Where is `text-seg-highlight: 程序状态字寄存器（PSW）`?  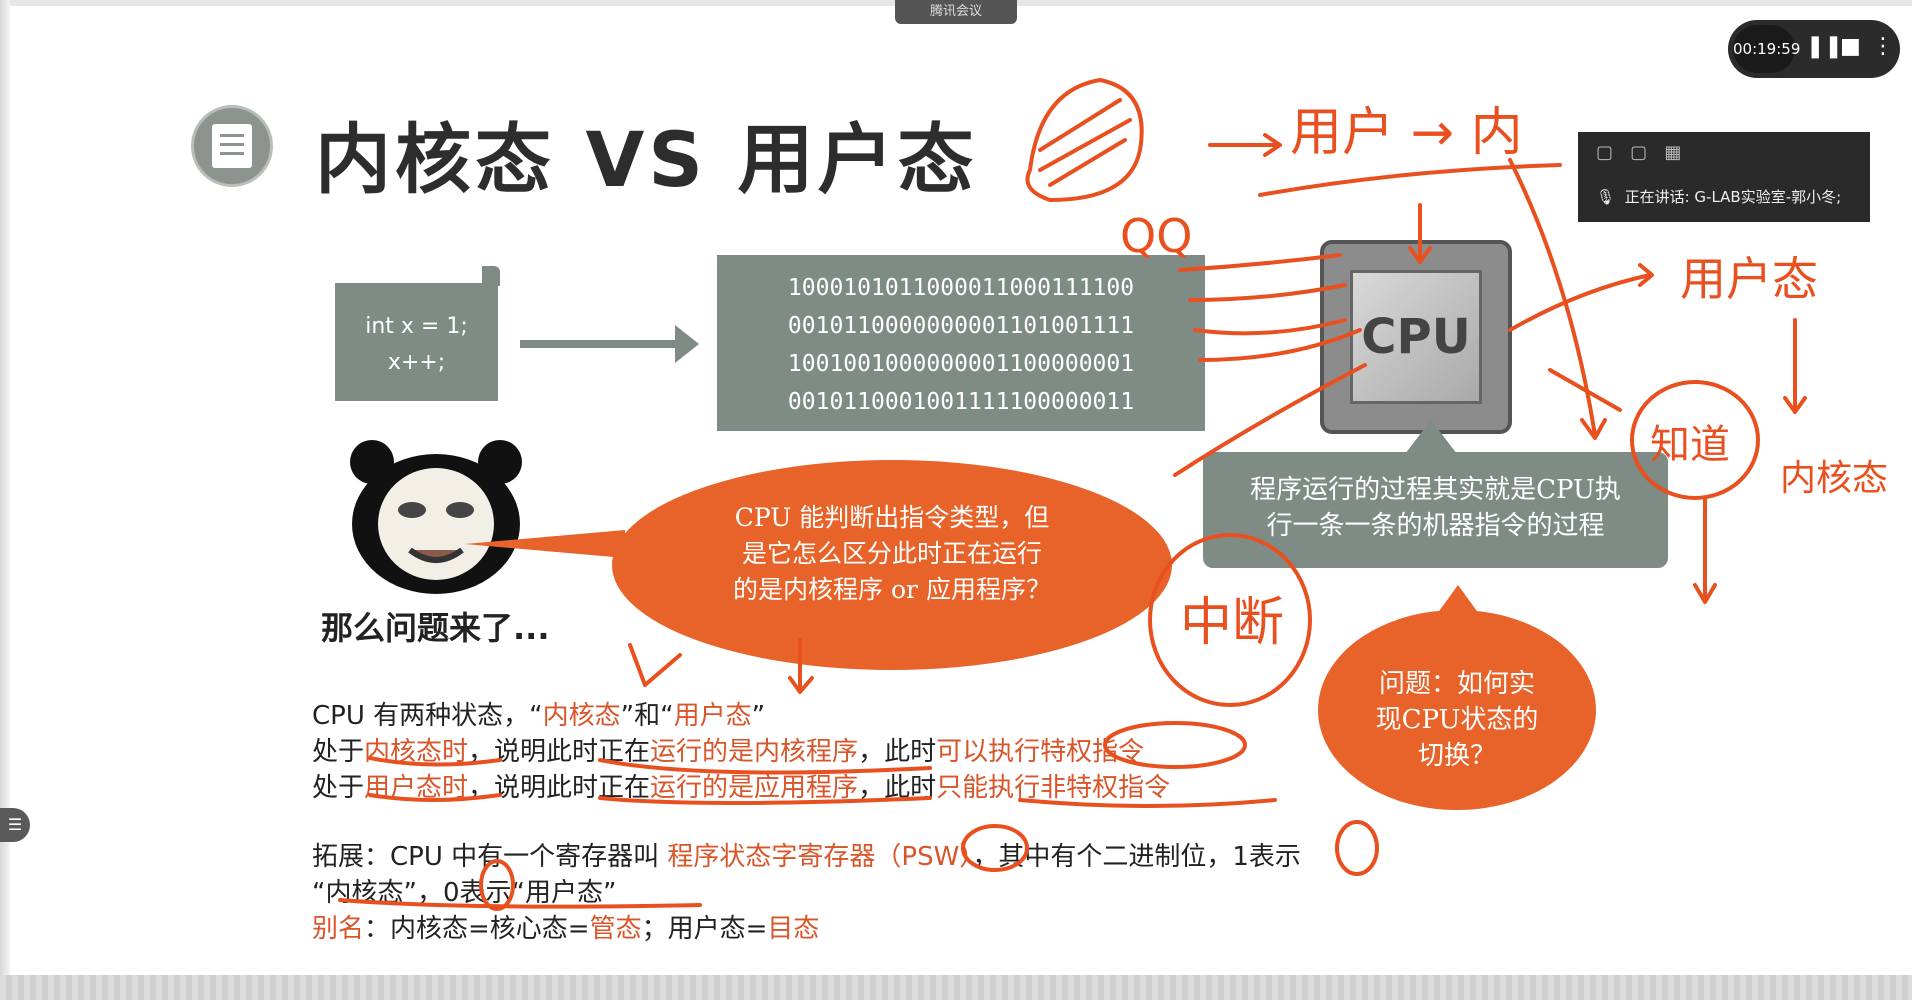 text-seg-highlight: 程序状态字寄存器（PSW） is located at coordinates (820, 857).